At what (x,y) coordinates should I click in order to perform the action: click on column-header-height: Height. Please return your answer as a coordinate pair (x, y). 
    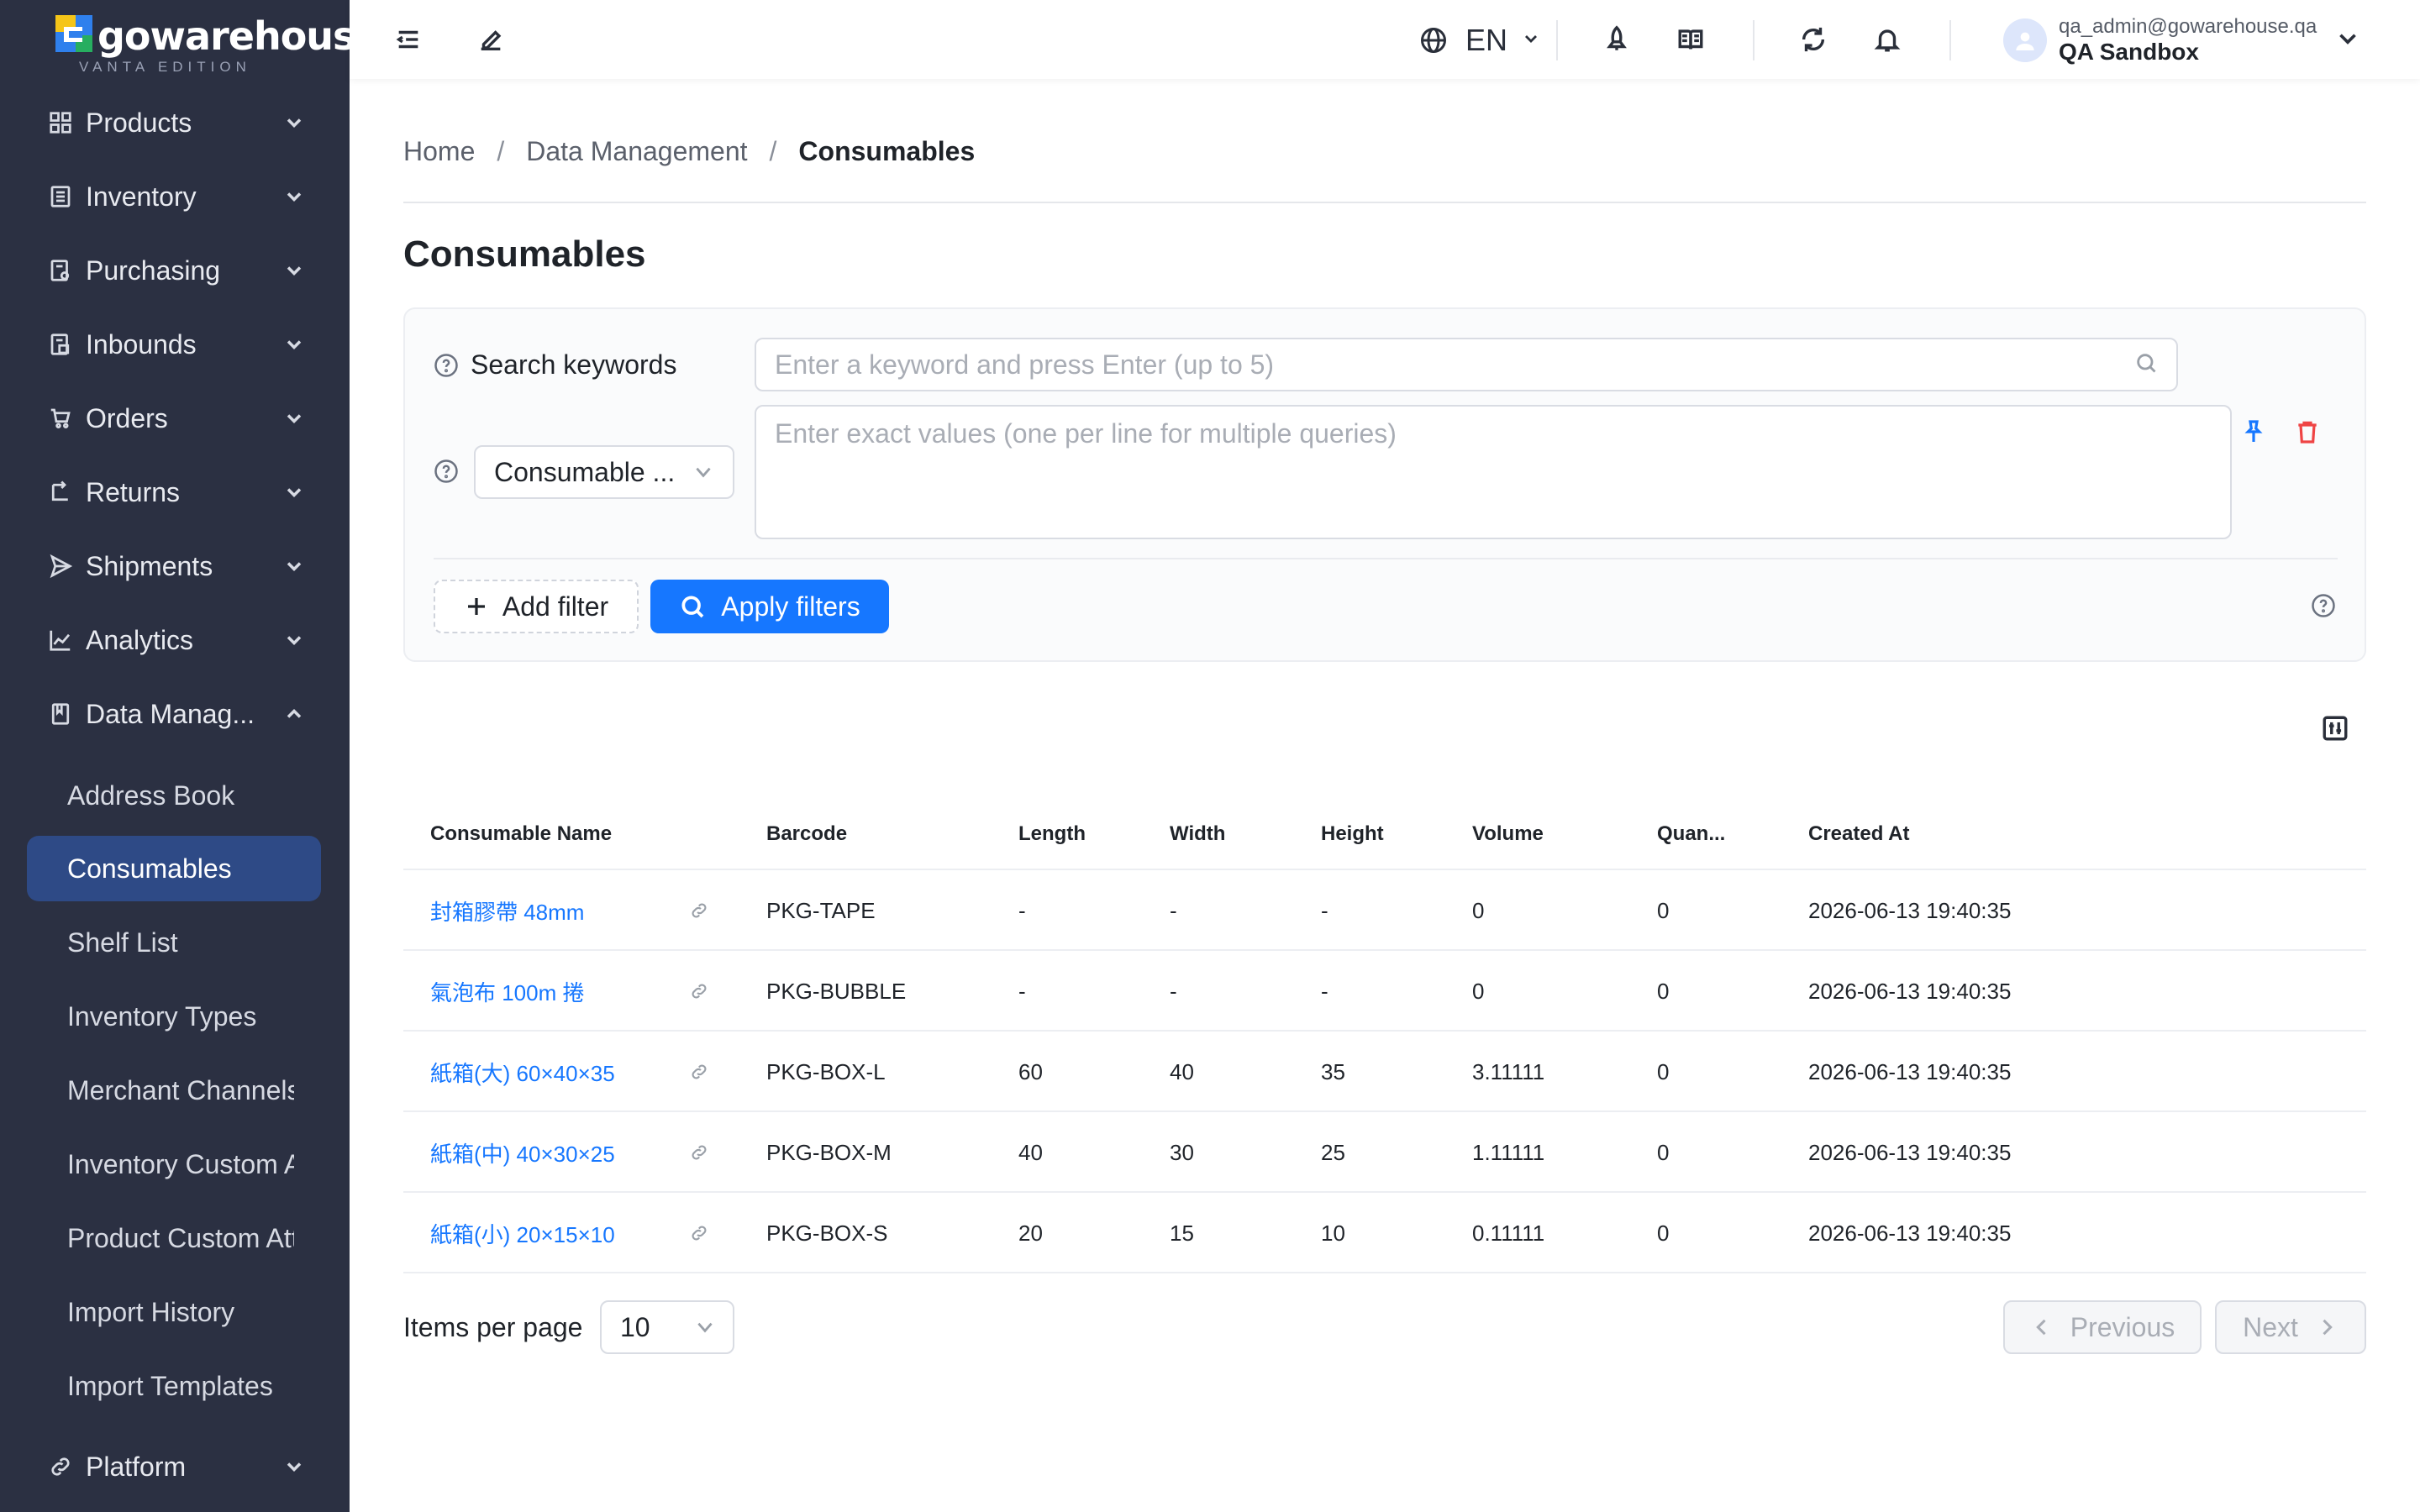
    Looking at the image, I should click on (1352, 834).